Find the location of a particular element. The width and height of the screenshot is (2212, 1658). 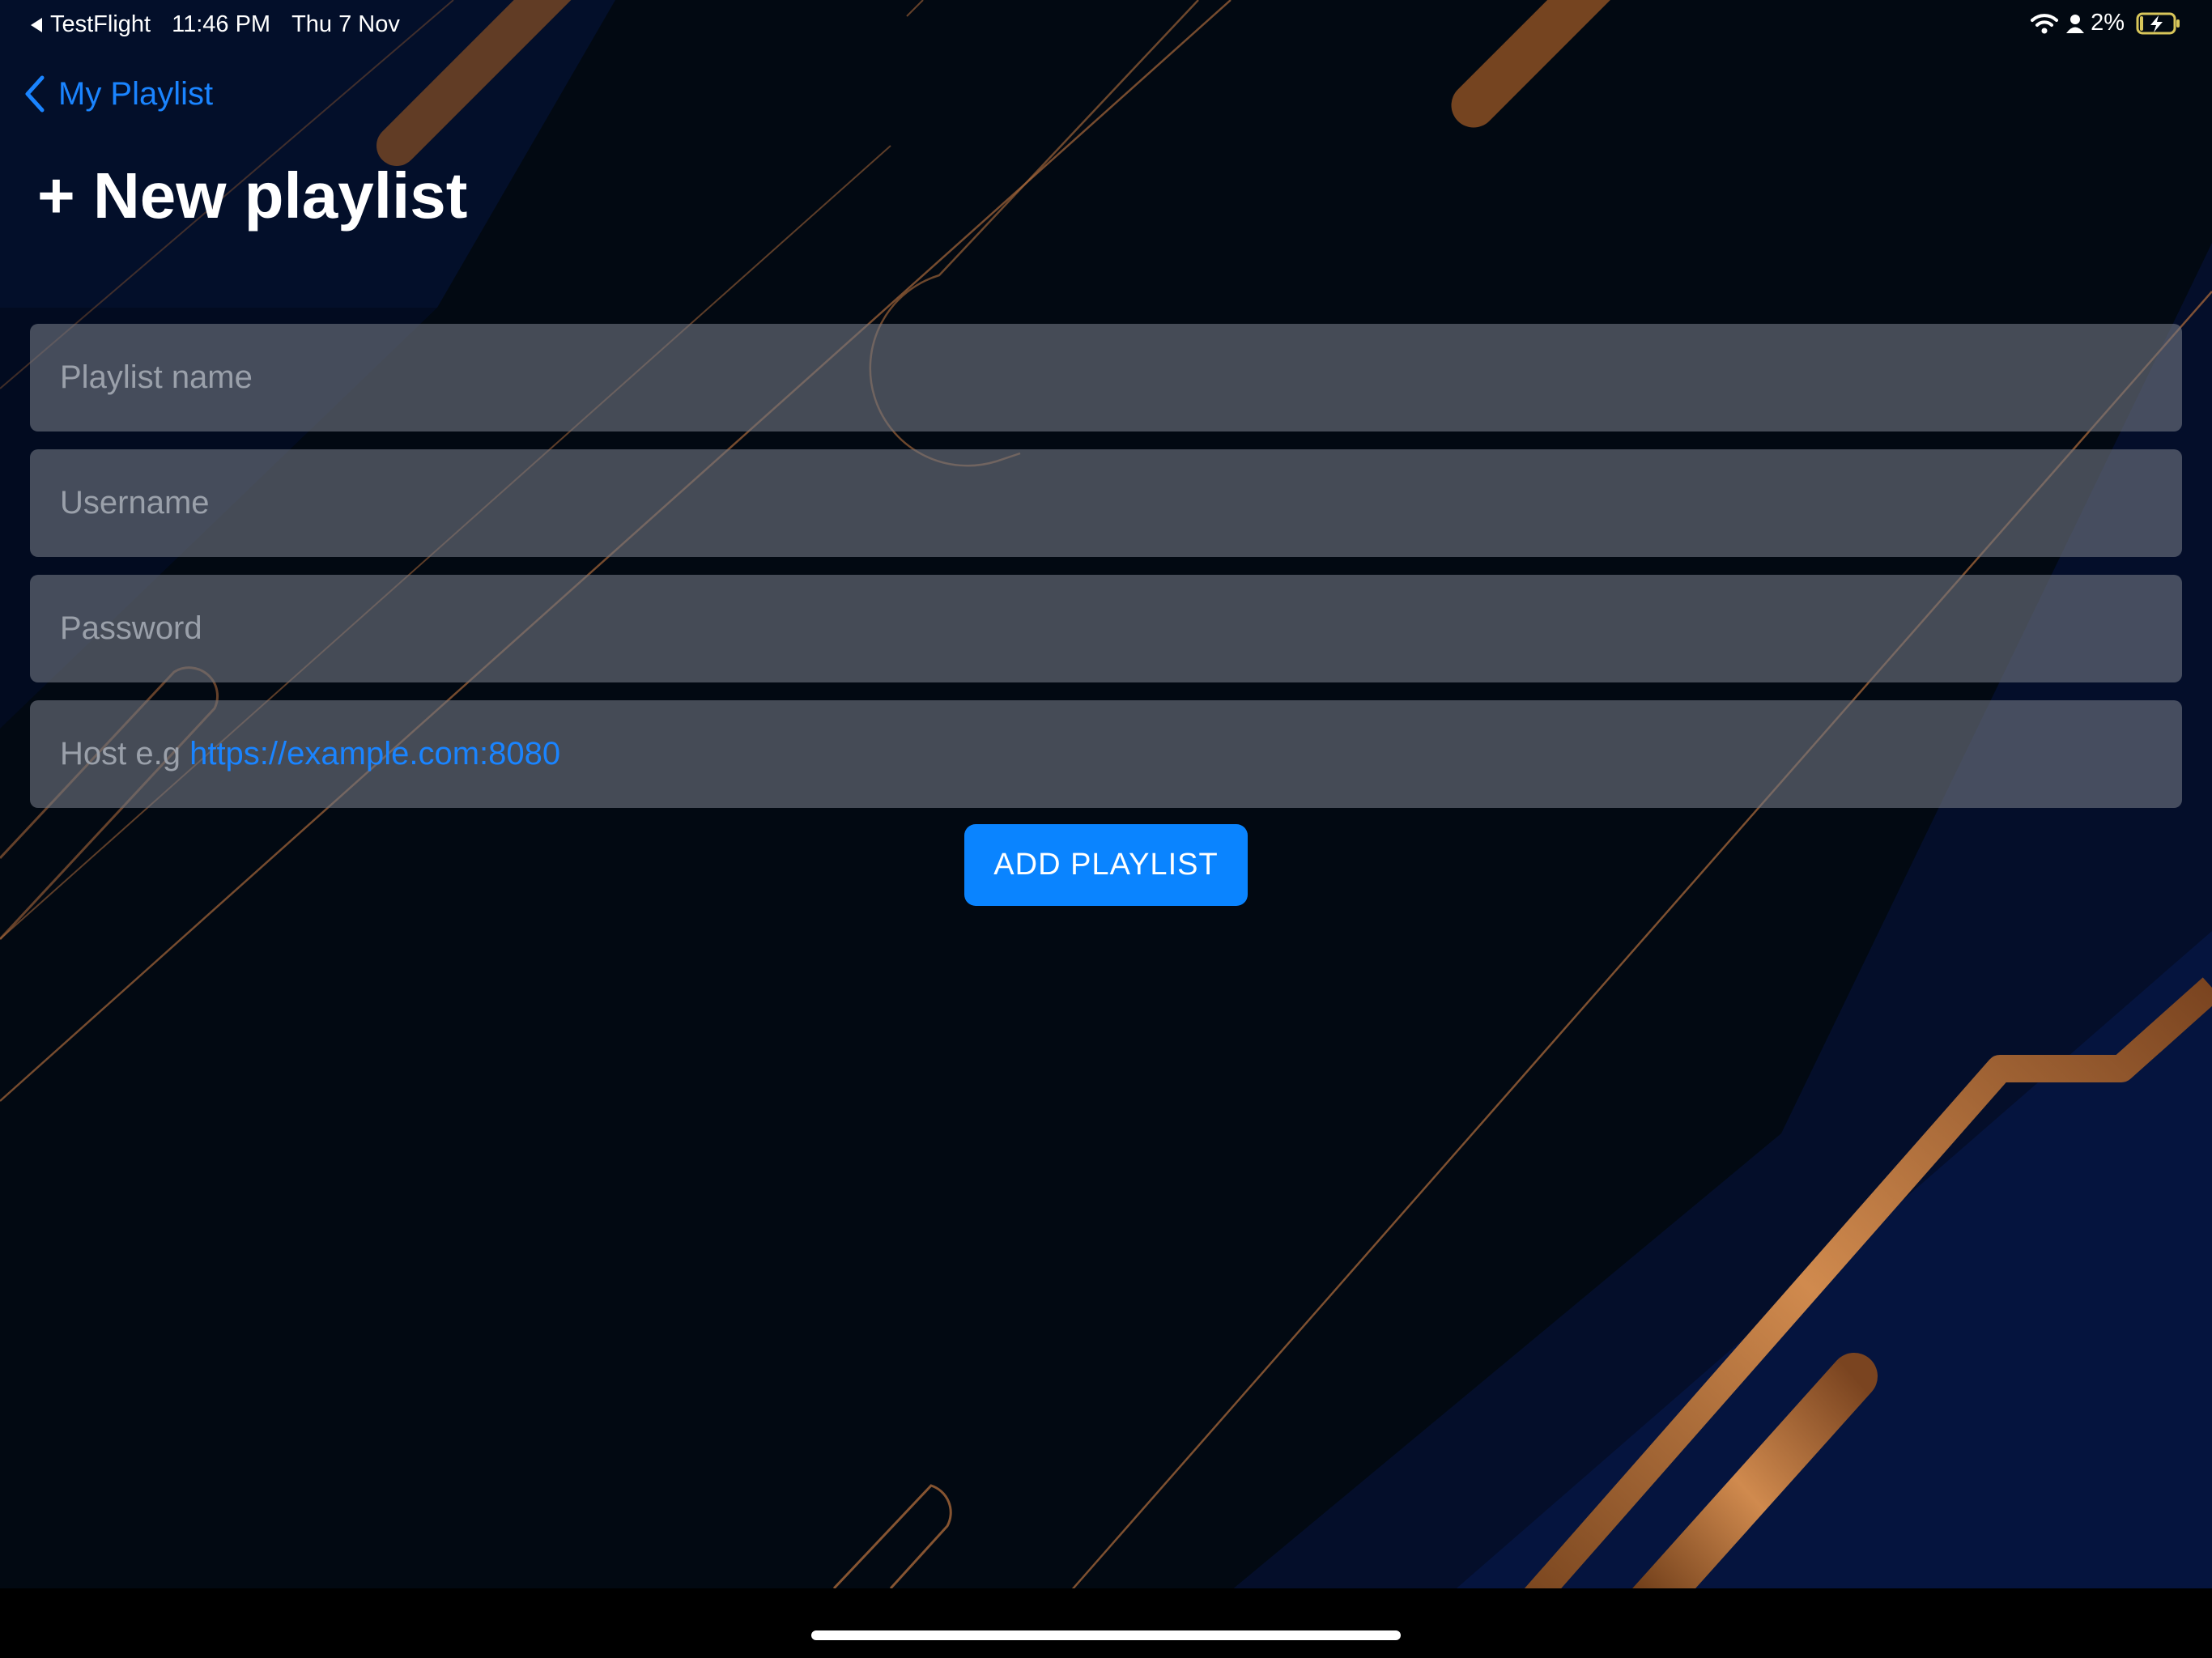

playlist-name-input is located at coordinates (1106, 378).